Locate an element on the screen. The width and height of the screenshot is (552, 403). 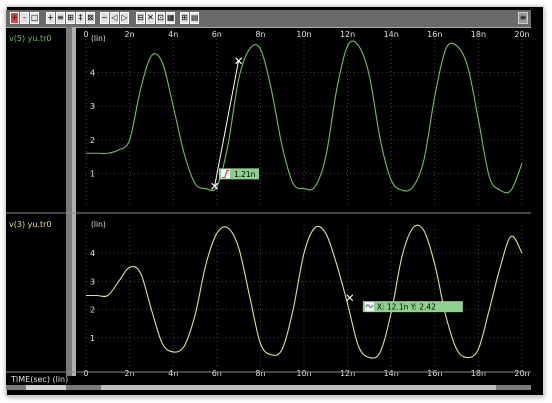
x-tick-label-top: 4n is located at coordinates (173, 34).